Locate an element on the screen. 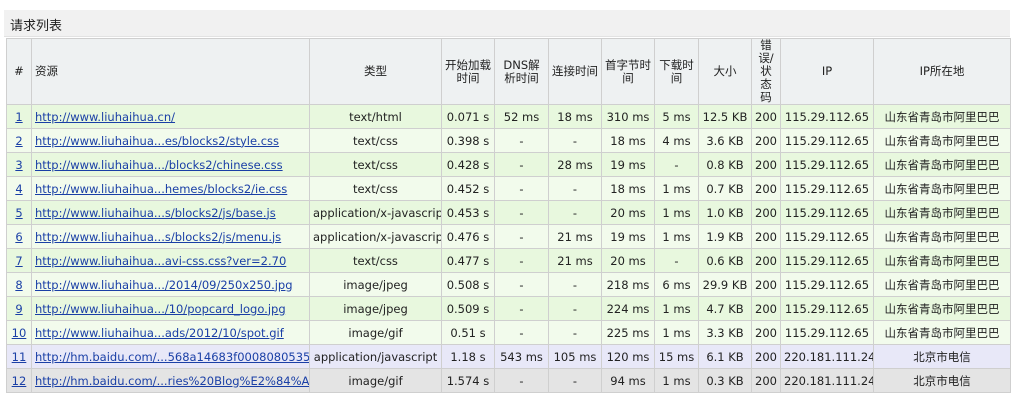 This screenshot has height=413, width=1024. col-type: 类型 is located at coordinates (375, 71).